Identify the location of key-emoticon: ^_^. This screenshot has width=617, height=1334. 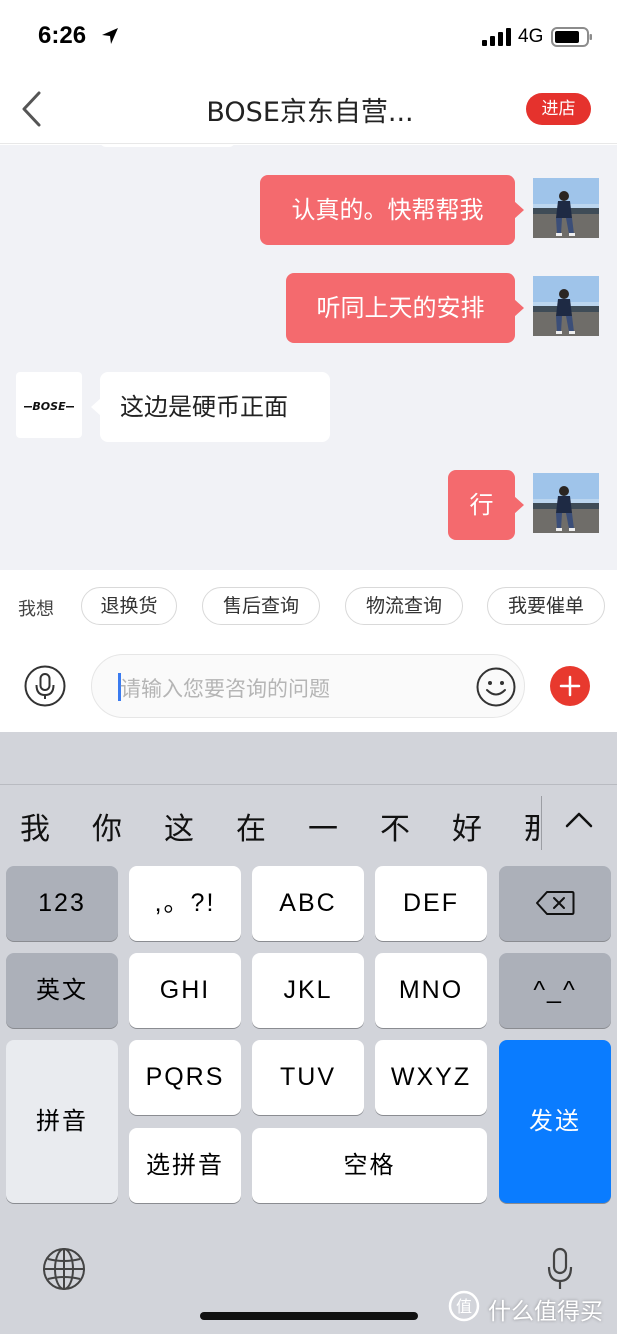
(555, 990).